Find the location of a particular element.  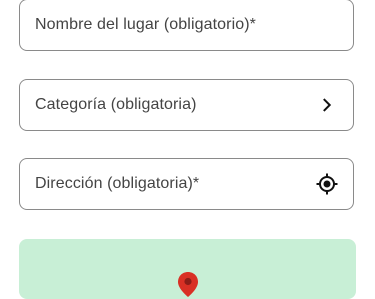

my-location-icon is located at coordinates (327, 184).